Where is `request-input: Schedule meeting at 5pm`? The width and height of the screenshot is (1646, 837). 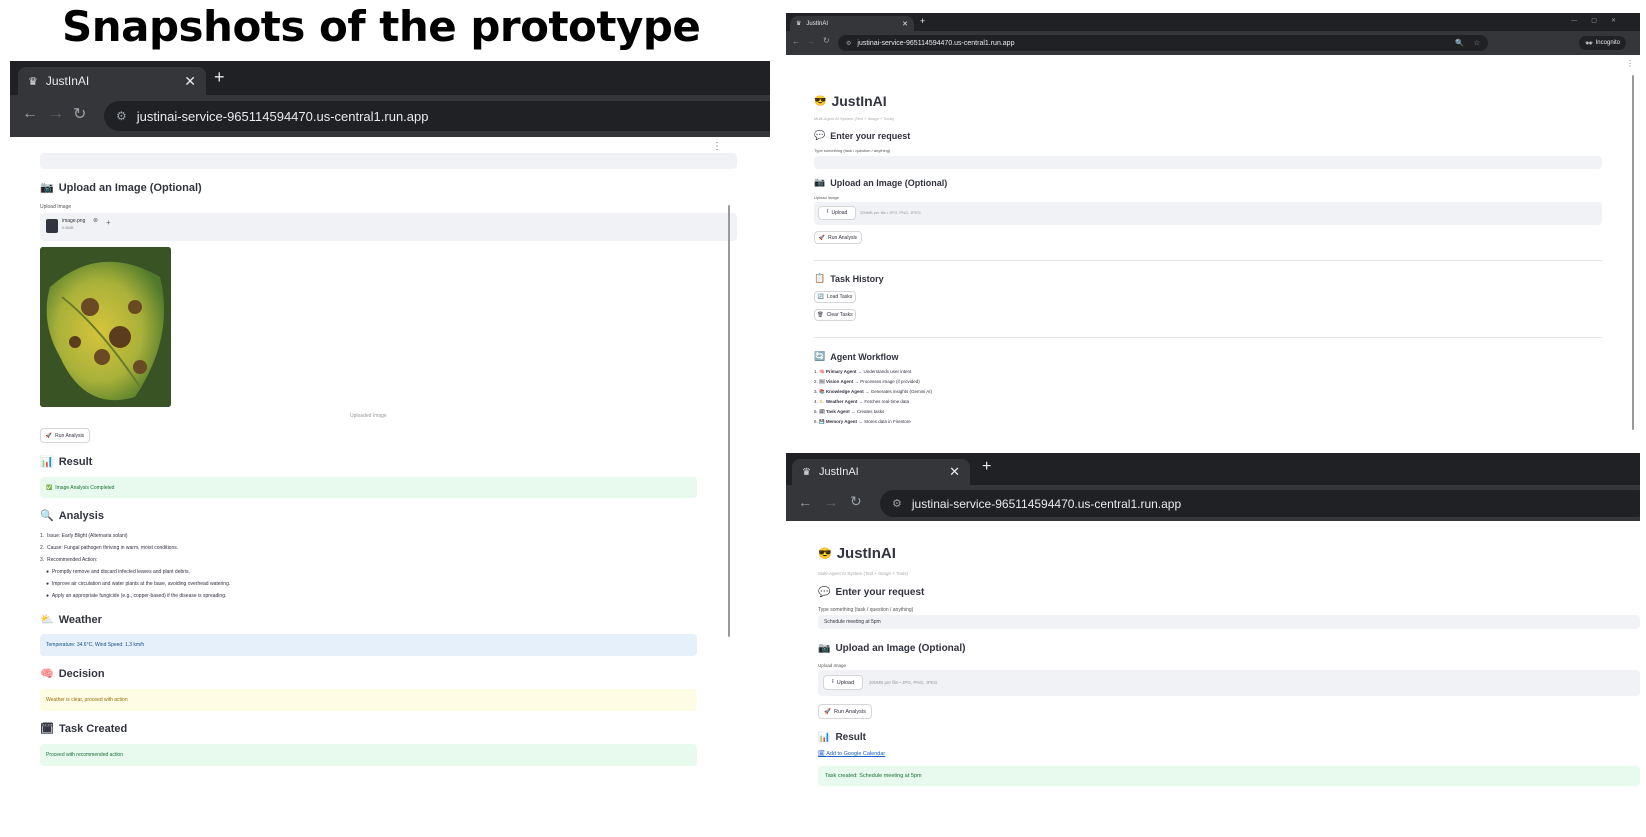 request-input: Schedule meeting at 5pm is located at coordinates (1229, 622).